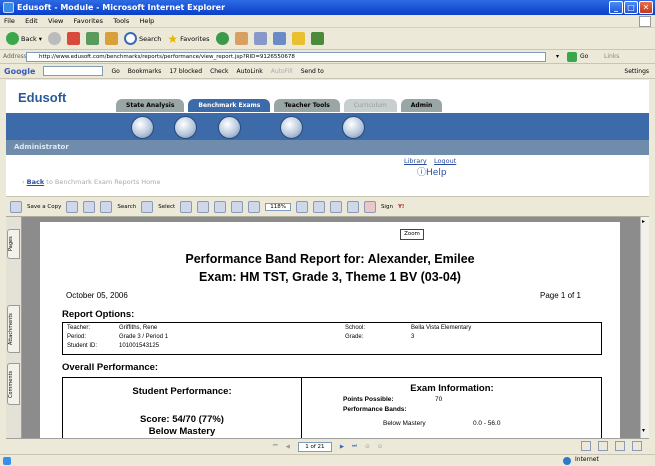 The image size is (655, 466). Describe the element at coordinates (237, 206) in the screenshot. I see `fit-page-icon` at that location.